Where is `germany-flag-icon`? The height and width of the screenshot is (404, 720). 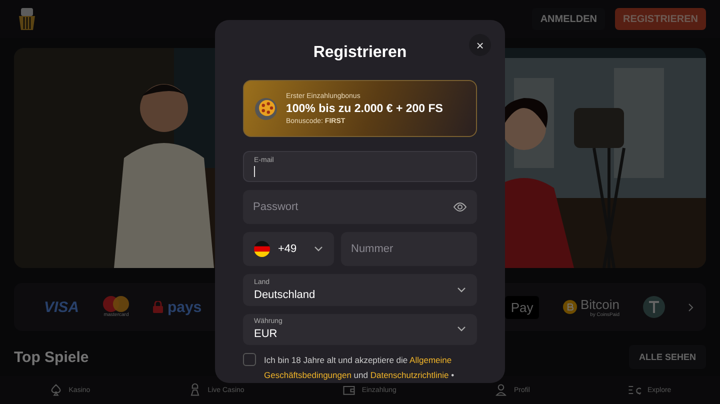 germany-flag-icon is located at coordinates (262, 249).